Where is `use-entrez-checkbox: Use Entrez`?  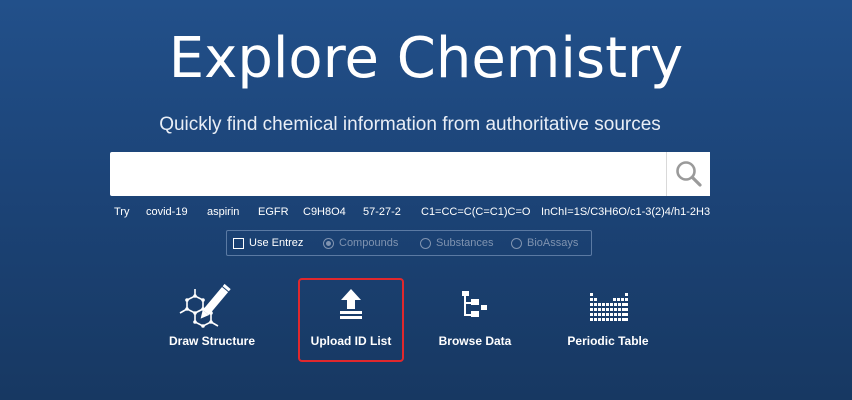 use-entrez-checkbox: Use Entrez is located at coordinates (268, 243).